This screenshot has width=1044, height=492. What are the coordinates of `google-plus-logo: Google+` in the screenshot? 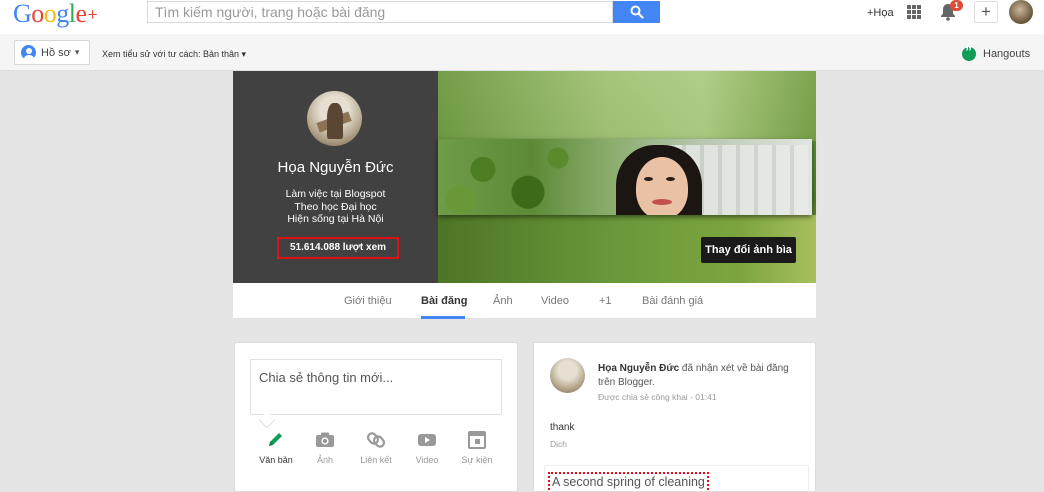 It's located at (55, 14).